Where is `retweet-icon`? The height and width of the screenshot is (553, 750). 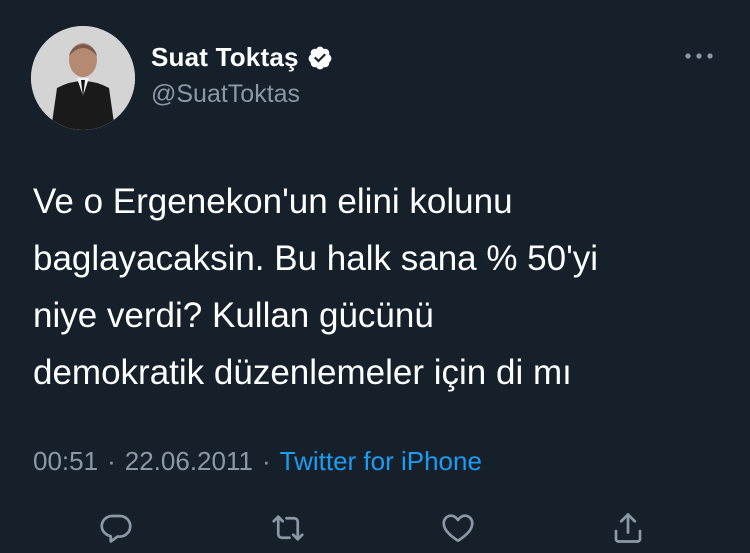 retweet-icon is located at coordinates (288, 528).